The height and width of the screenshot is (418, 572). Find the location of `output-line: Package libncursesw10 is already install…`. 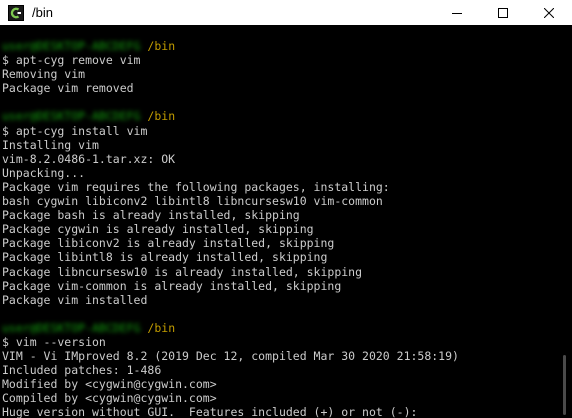

output-line: Package libncursesw10 is already install… is located at coordinates (182, 271).